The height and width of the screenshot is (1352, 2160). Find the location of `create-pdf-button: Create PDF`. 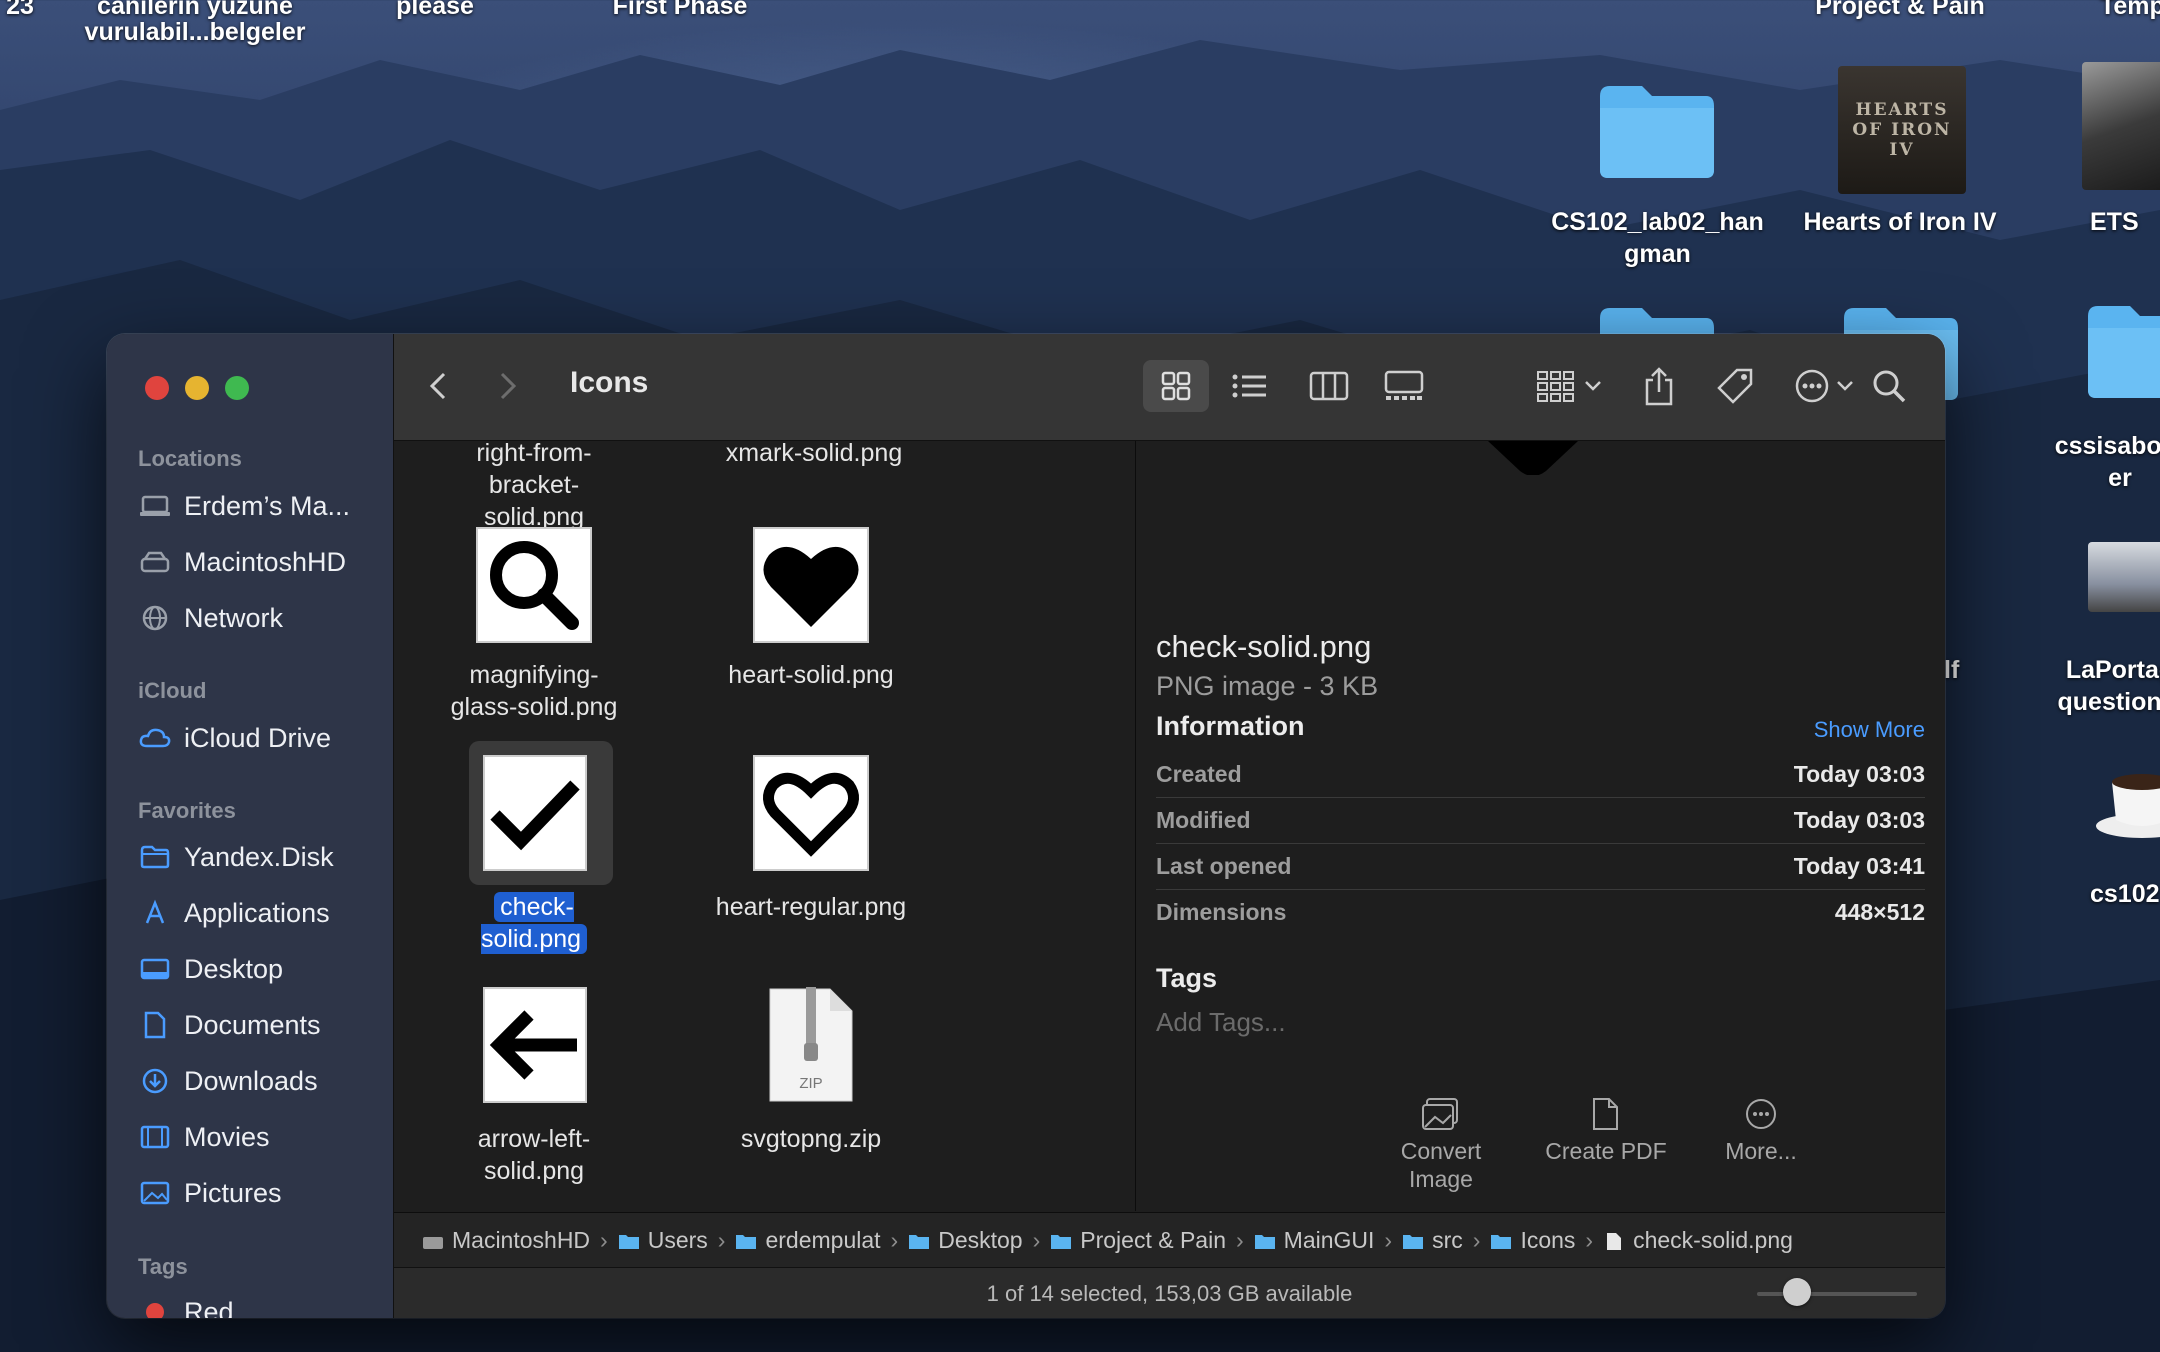

create-pdf-button: Create PDF is located at coordinates (1606, 1131).